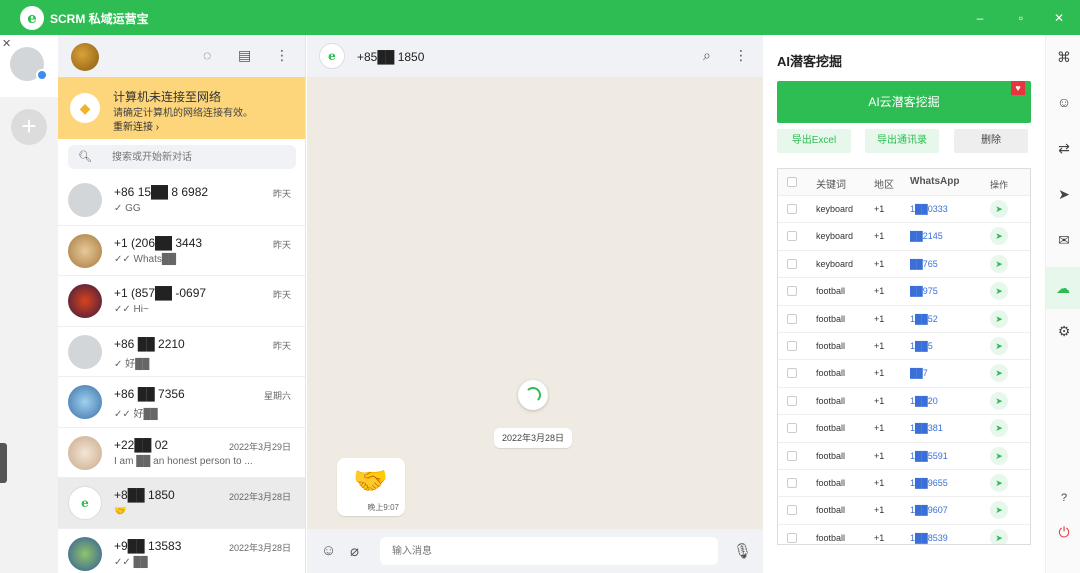 The image size is (1080, 573). I want to click on message-input, so click(549, 551).